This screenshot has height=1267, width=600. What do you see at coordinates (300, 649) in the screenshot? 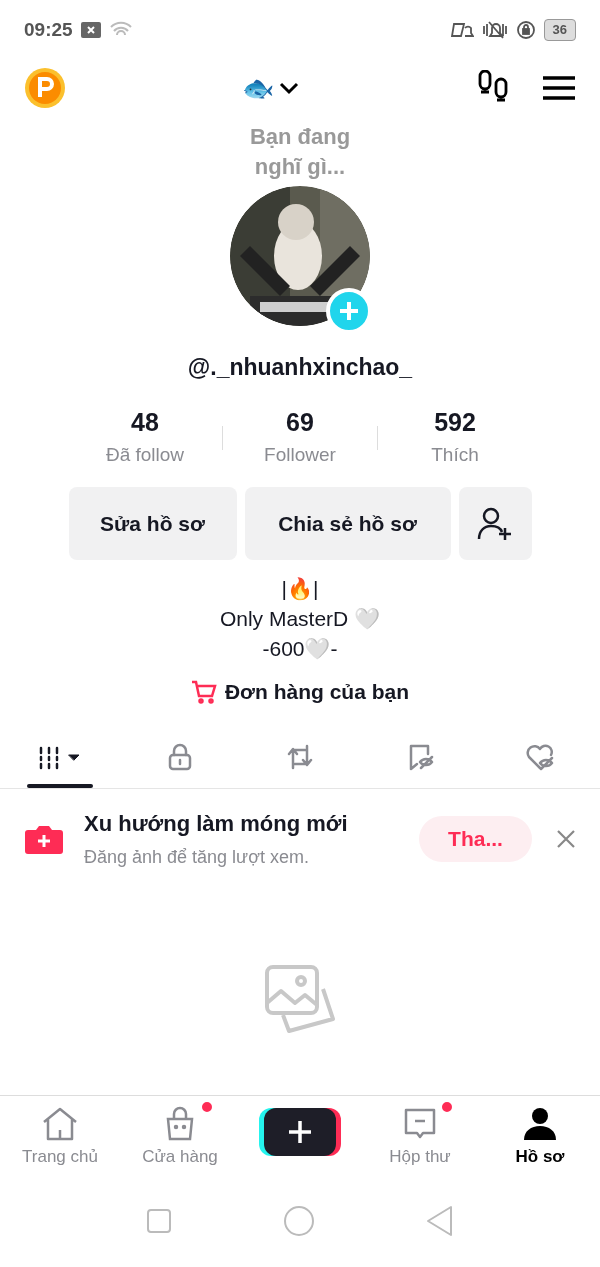
I see `bio-line: -600🤍-` at bounding box center [300, 649].